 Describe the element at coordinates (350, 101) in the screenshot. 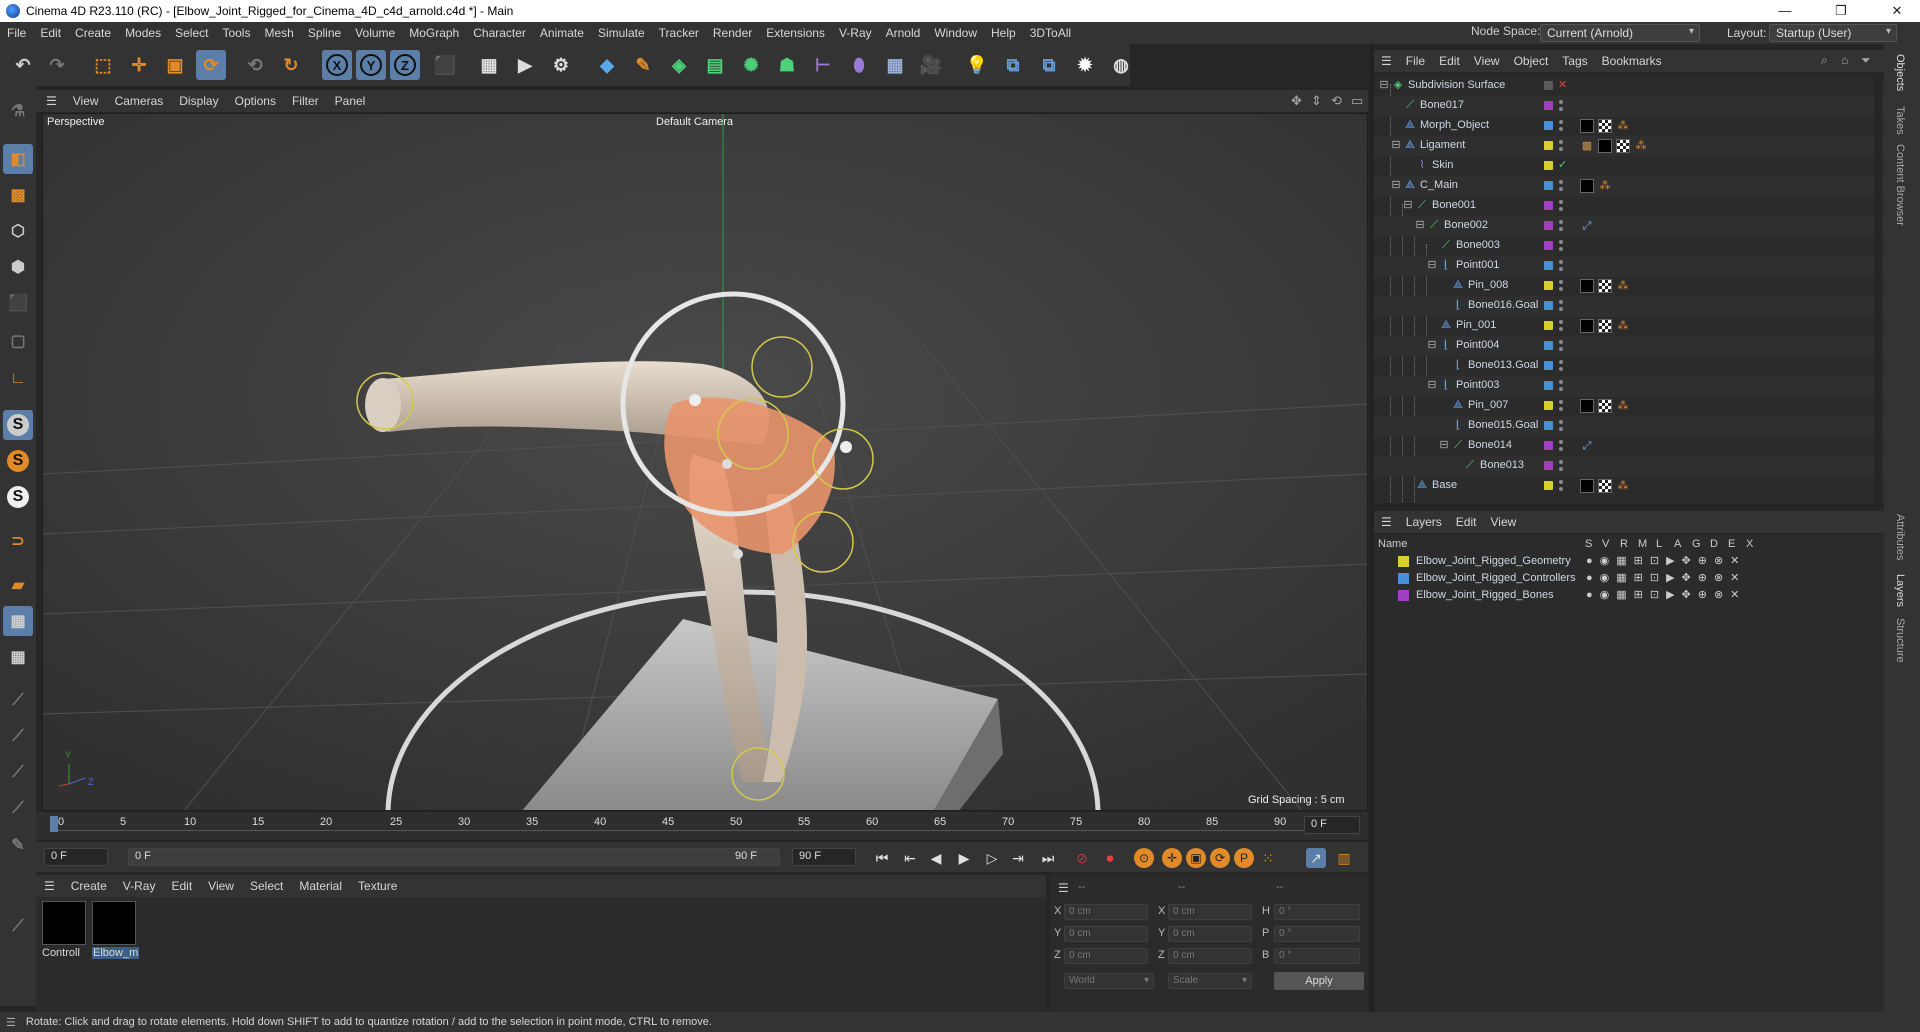

I see `viewport-menu-panel: Panel` at that location.